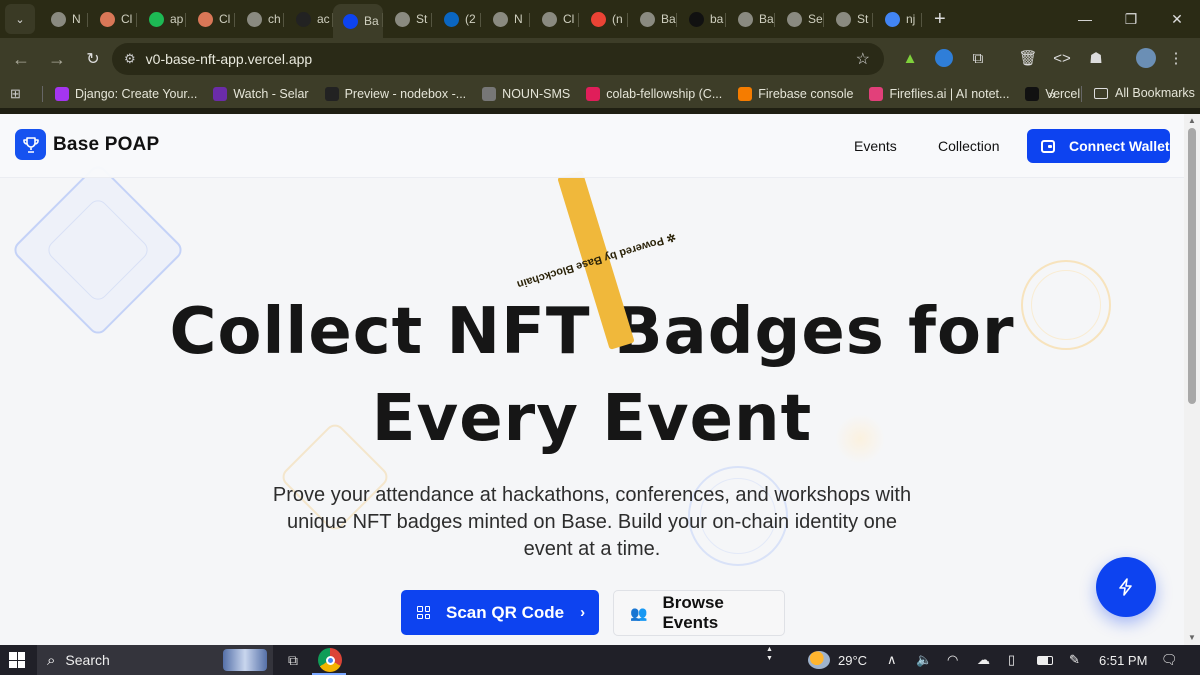 The width and height of the screenshot is (1200, 675). Describe the element at coordinates (701, 19) in the screenshot. I see `browser-tab: ba` at that location.